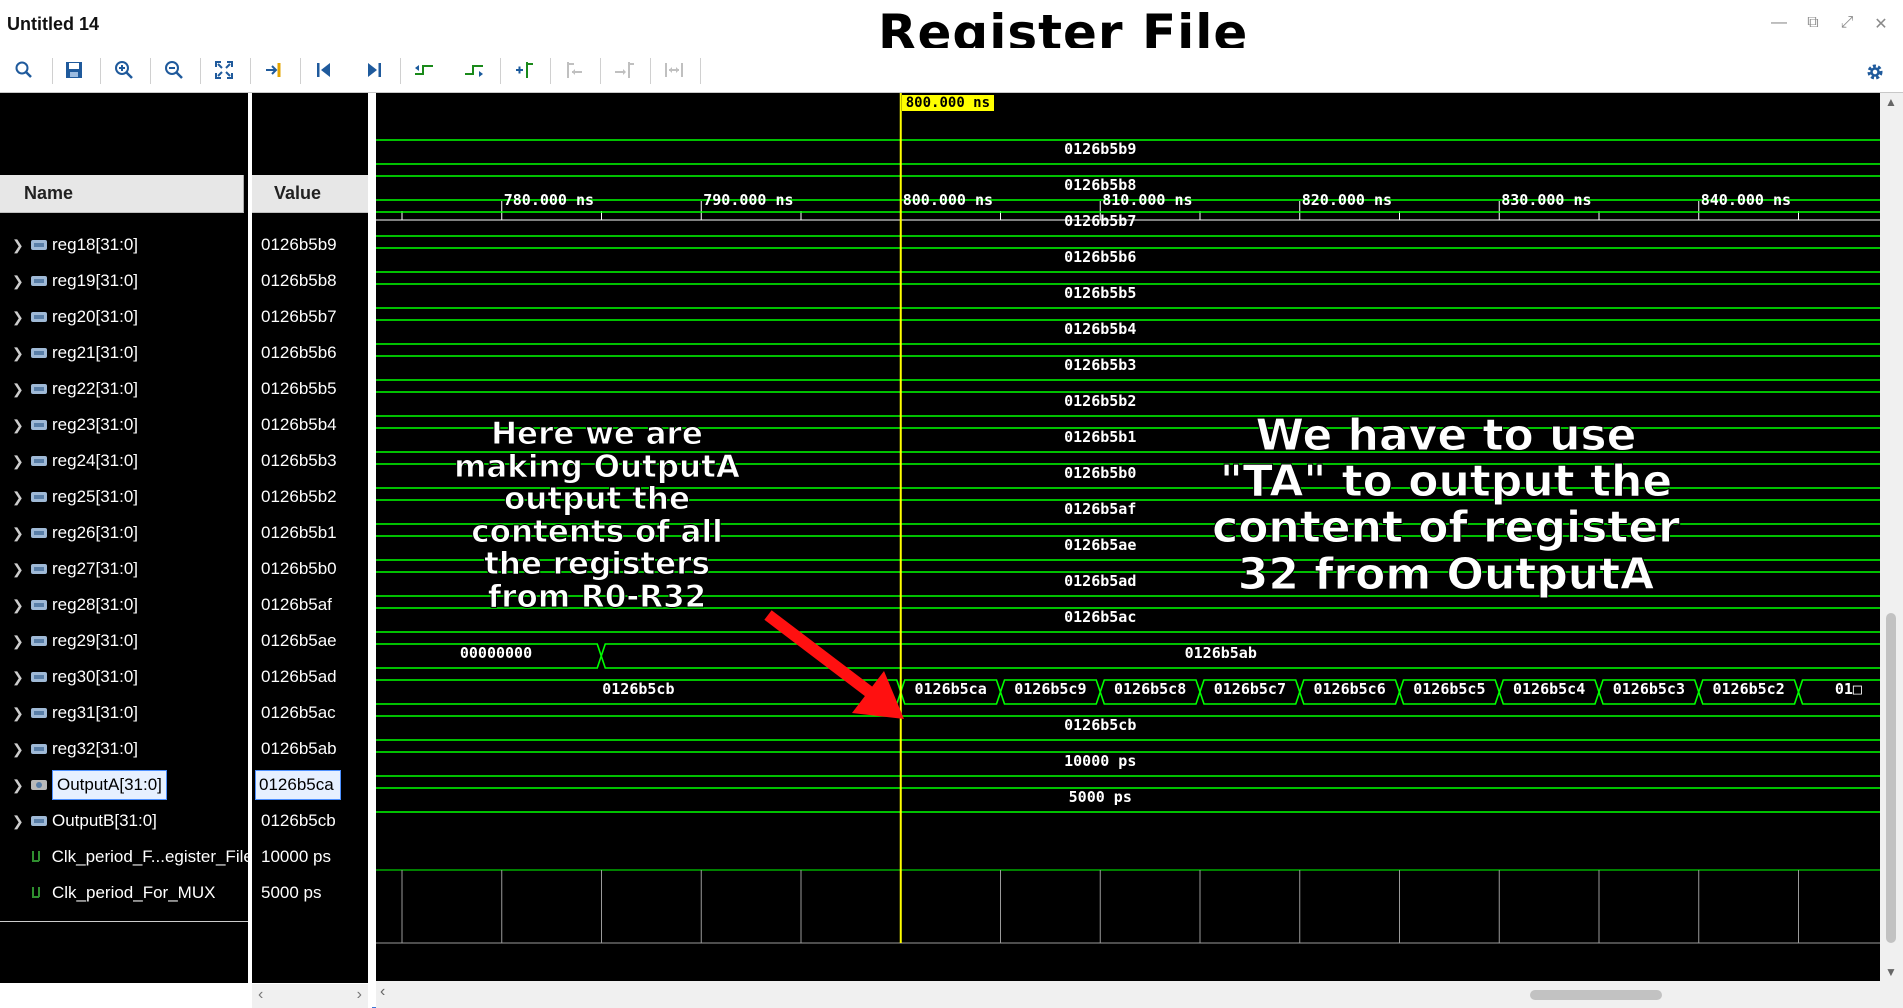  I want to click on cursor-time-flag: 800.000 ns, so click(948, 103).